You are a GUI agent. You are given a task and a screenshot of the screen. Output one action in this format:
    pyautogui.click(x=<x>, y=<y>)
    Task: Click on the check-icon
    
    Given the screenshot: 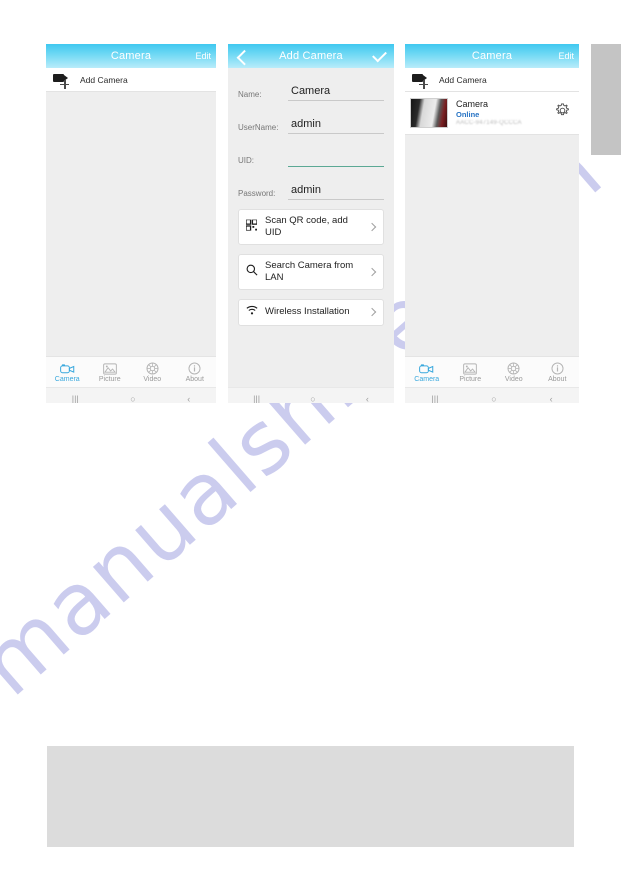 What is the action you would take?
    pyautogui.click(x=379, y=55)
    